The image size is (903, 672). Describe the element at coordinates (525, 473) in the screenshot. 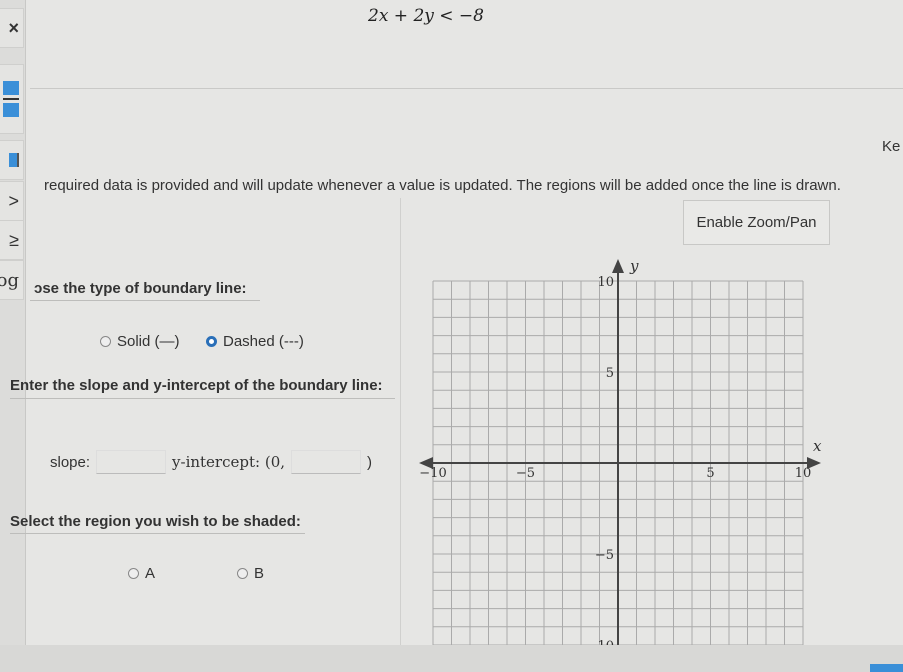

I see `x-tick-label: −5` at that location.